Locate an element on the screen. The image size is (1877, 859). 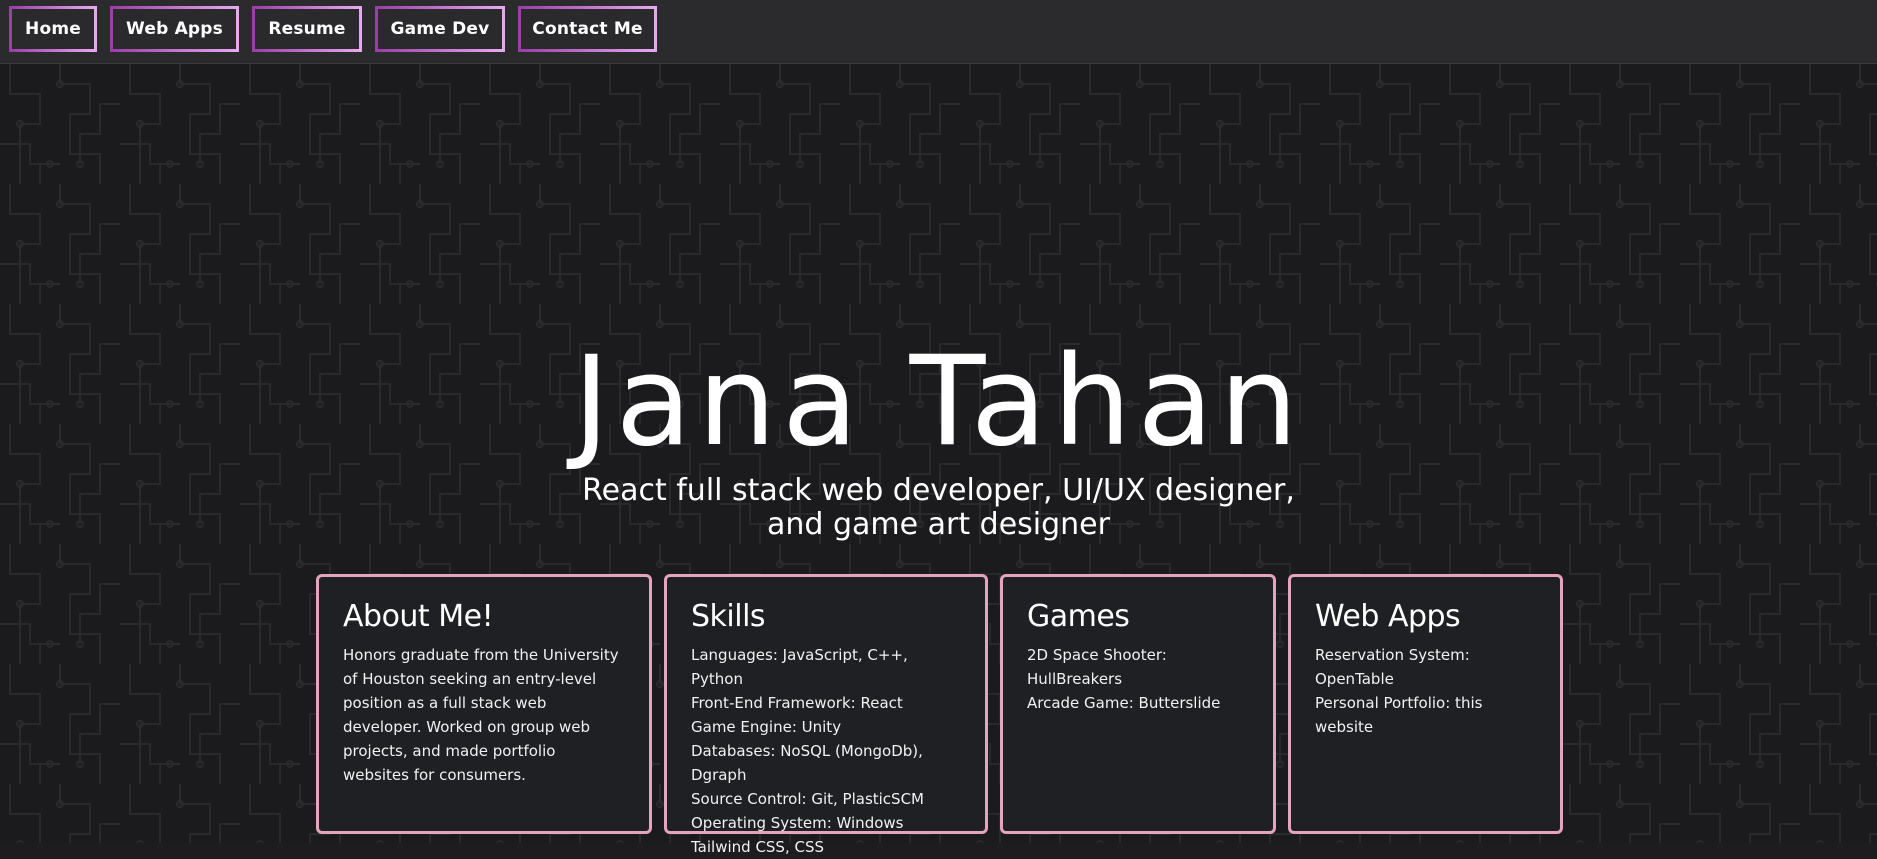
card-title: Games is located at coordinates (1078, 616).